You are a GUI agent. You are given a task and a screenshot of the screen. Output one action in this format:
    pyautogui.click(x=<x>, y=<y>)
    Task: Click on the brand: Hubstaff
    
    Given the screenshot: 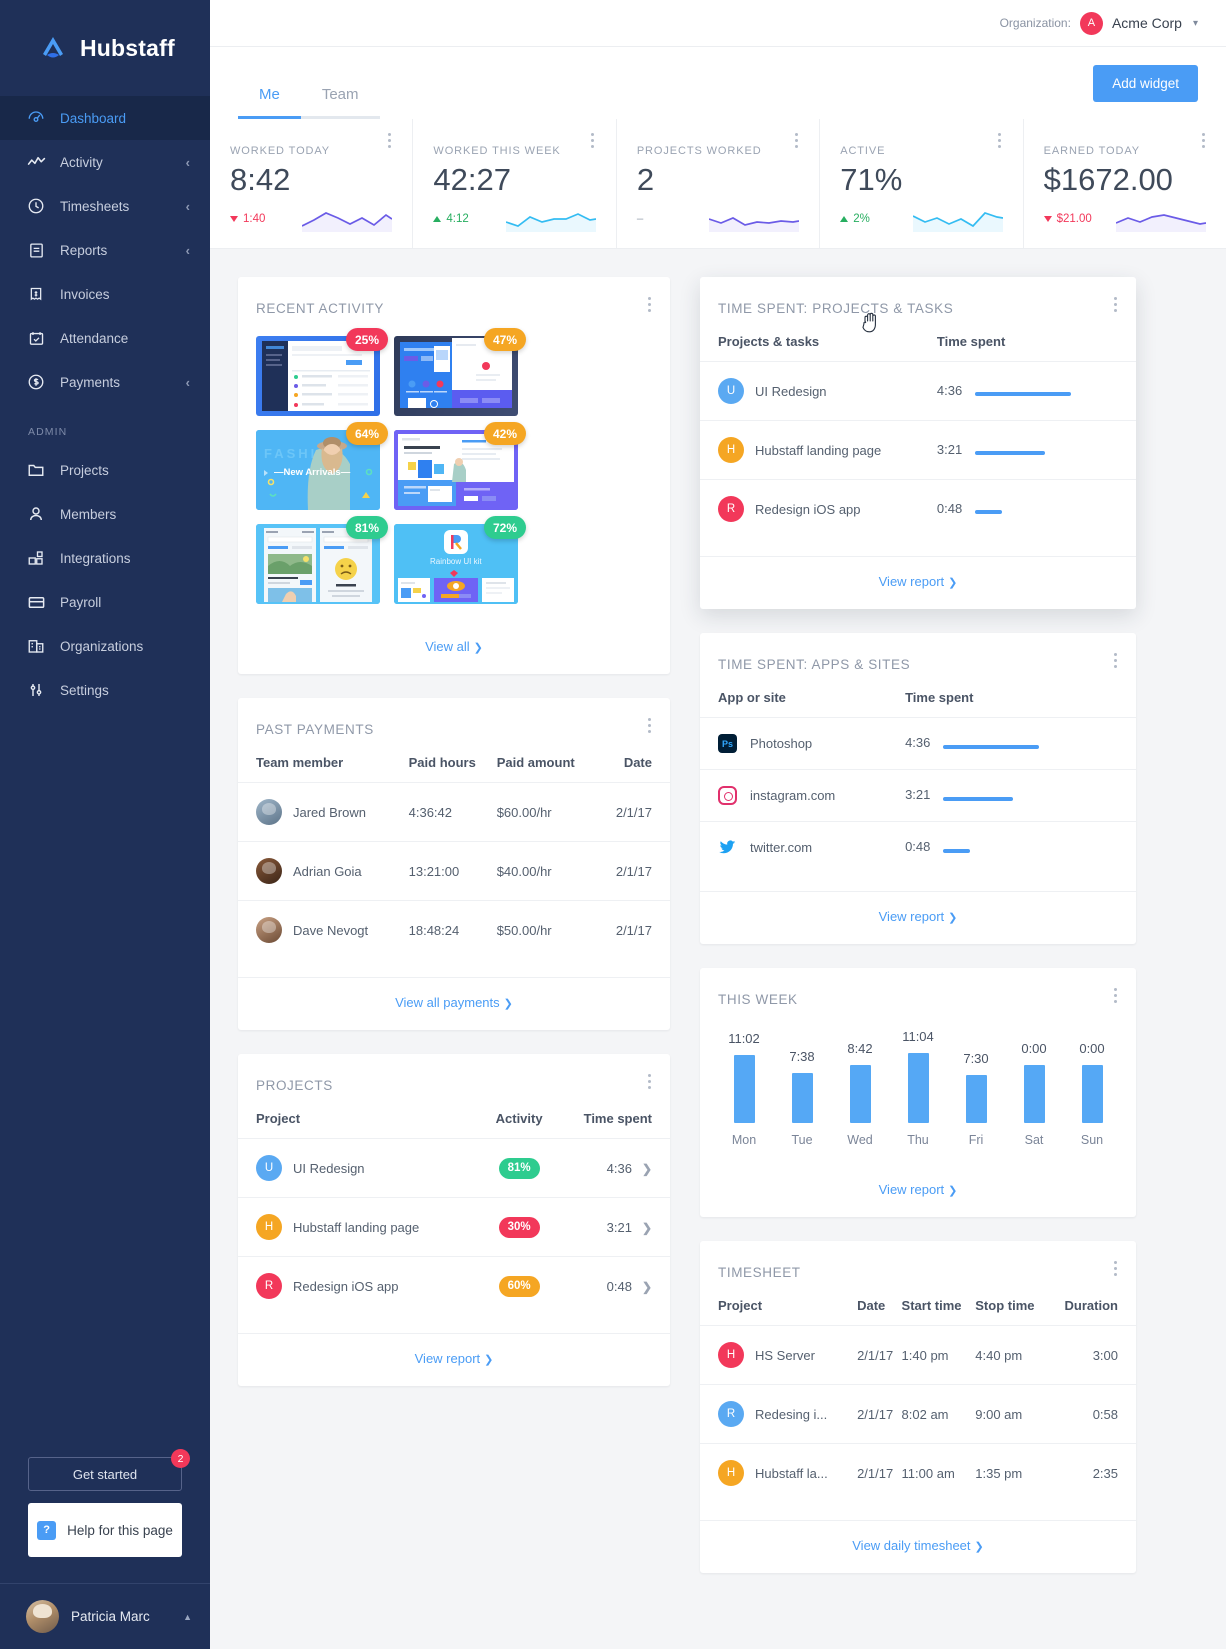 What is the action you would take?
    pyautogui.click(x=105, y=48)
    